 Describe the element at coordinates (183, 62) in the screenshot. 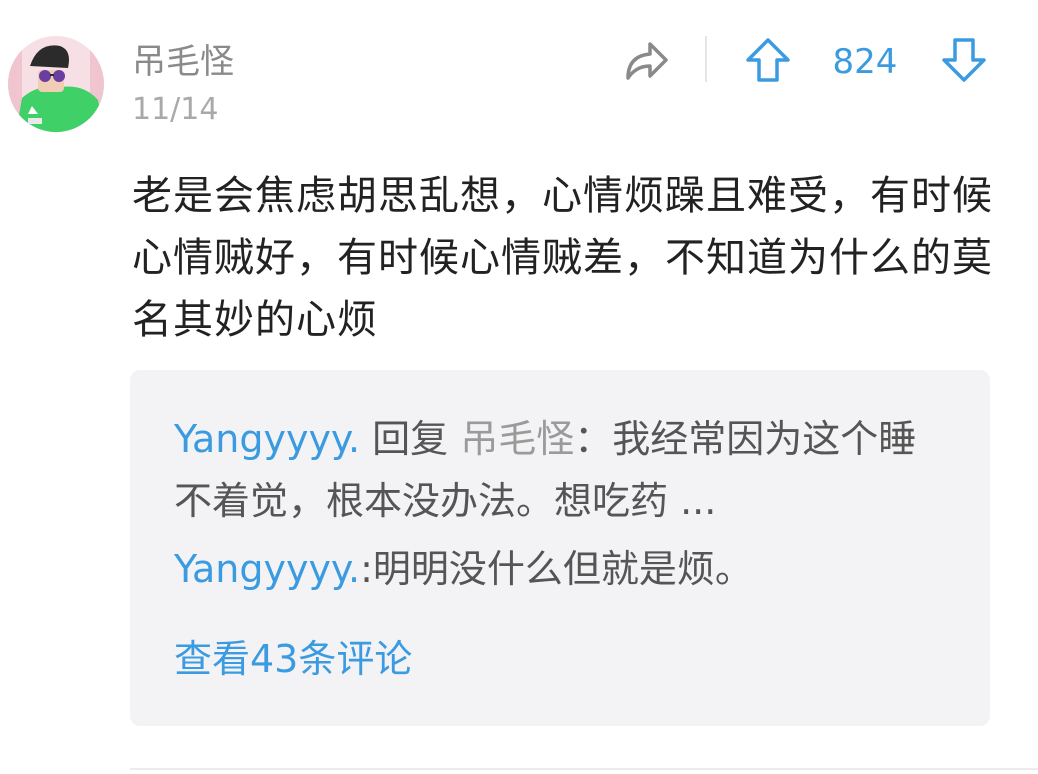

I see `username: 吊毛怪` at that location.